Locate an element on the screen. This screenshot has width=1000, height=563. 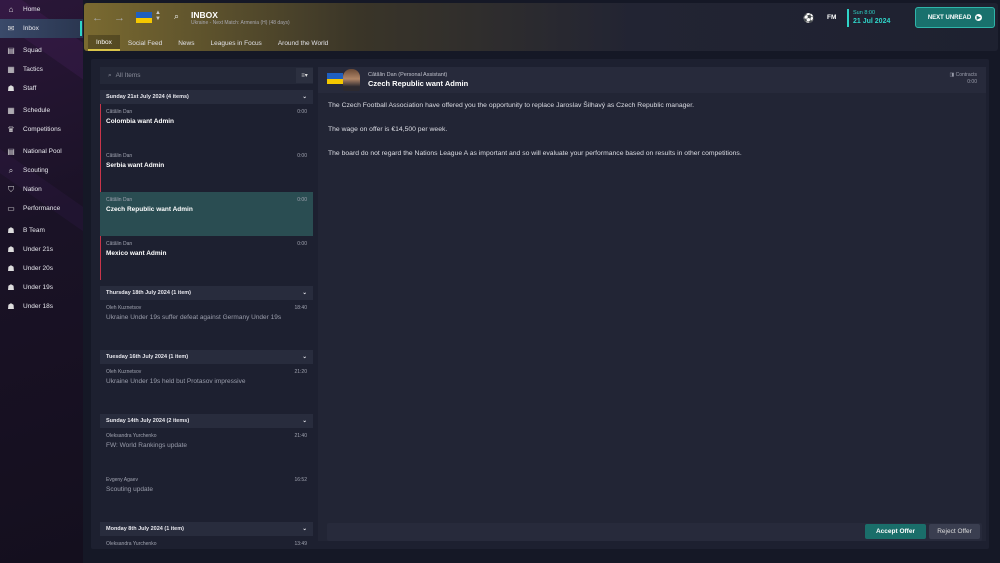
sidebar-item-competitions: ♛ Competitions is located at coordinates (41, 129).